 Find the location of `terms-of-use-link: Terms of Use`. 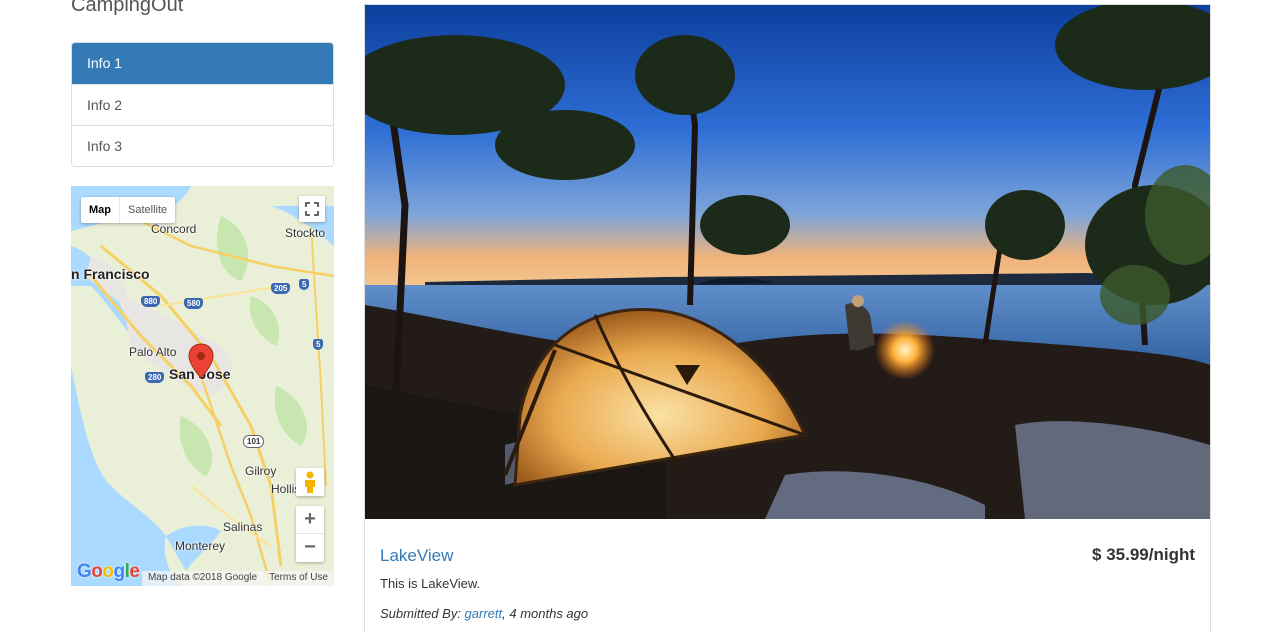

terms-of-use-link: Terms of Use is located at coordinates (298, 578).